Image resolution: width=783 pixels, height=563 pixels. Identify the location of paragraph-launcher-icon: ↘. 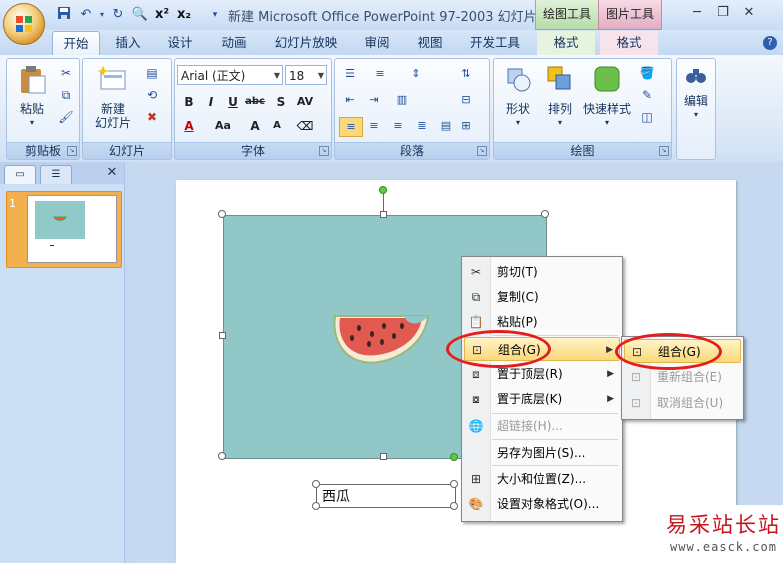
(482, 151).